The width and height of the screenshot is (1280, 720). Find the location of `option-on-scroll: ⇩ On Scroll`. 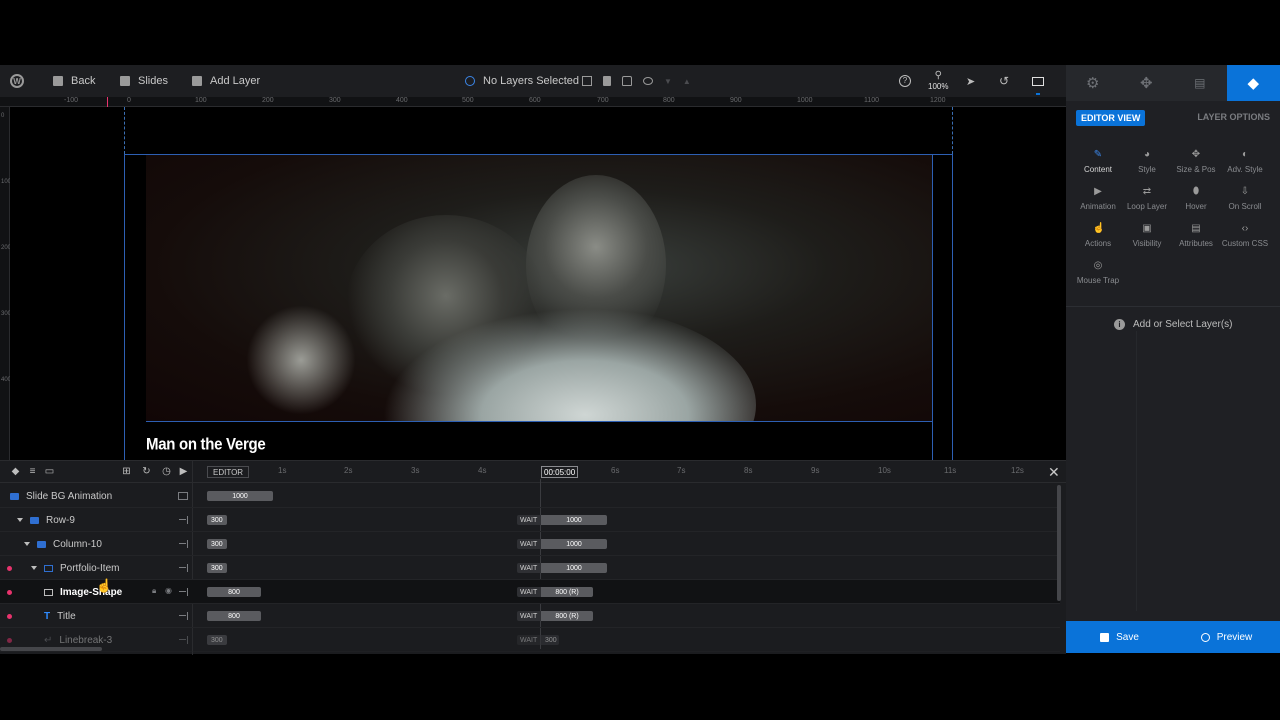

option-on-scroll: ⇩ On Scroll is located at coordinates (1245, 198).